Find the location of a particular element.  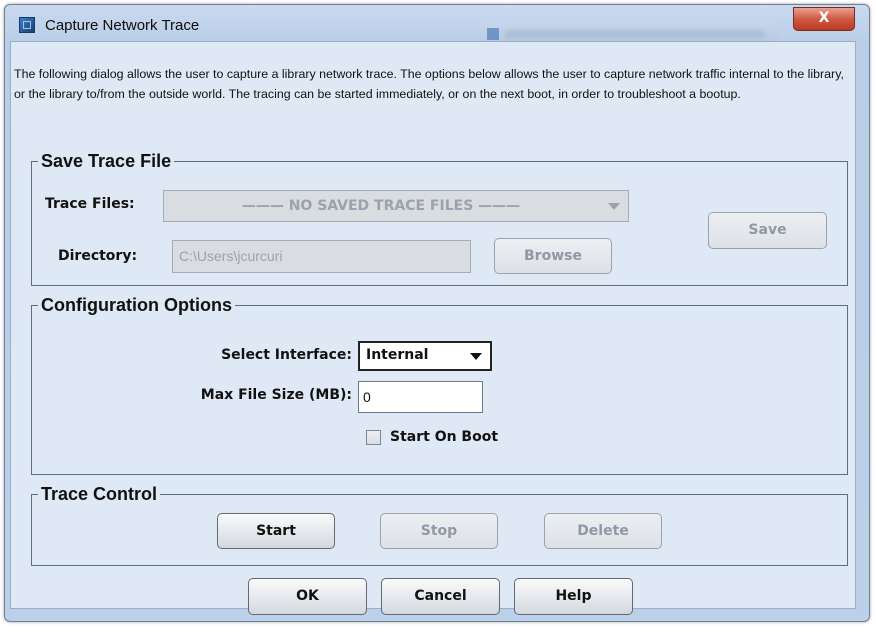

start-on-boot-label: Start On Boot is located at coordinates (444, 437).